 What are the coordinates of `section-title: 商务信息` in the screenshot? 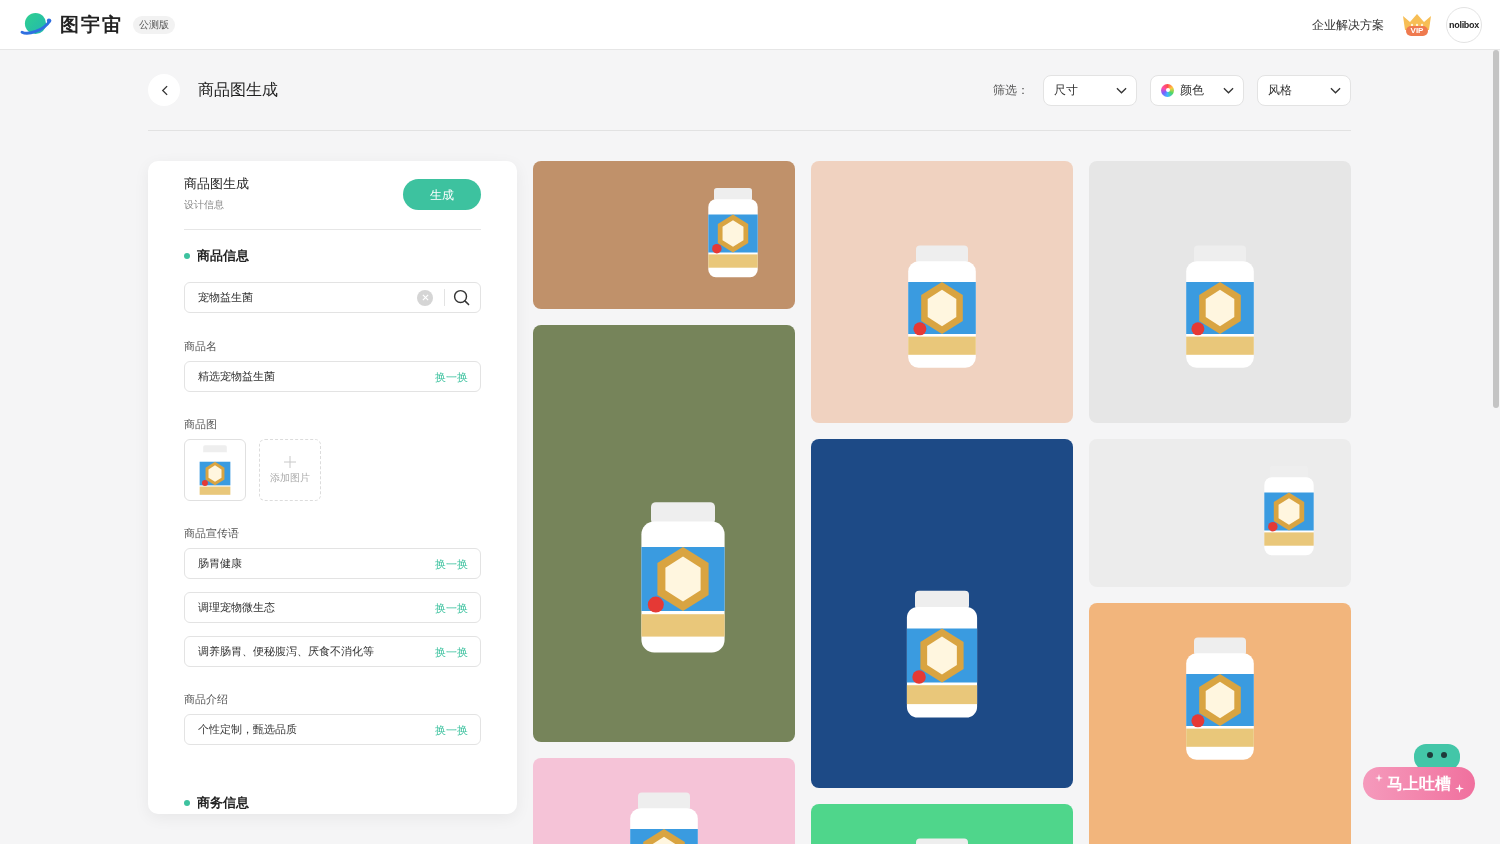 It's located at (223, 803).